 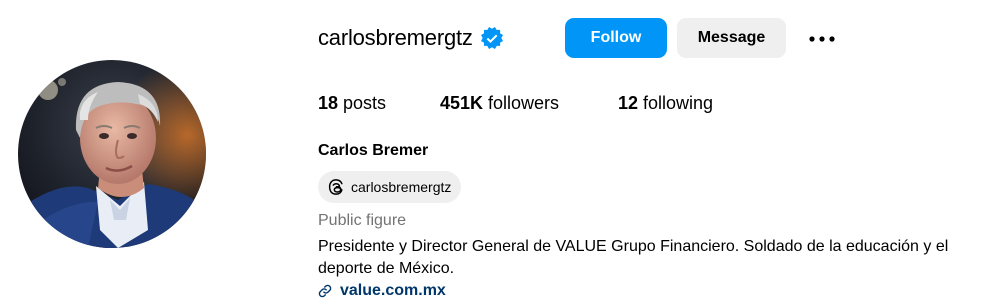 What do you see at coordinates (393, 290) in the screenshot?
I see `link-text: value.com.mx` at bounding box center [393, 290].